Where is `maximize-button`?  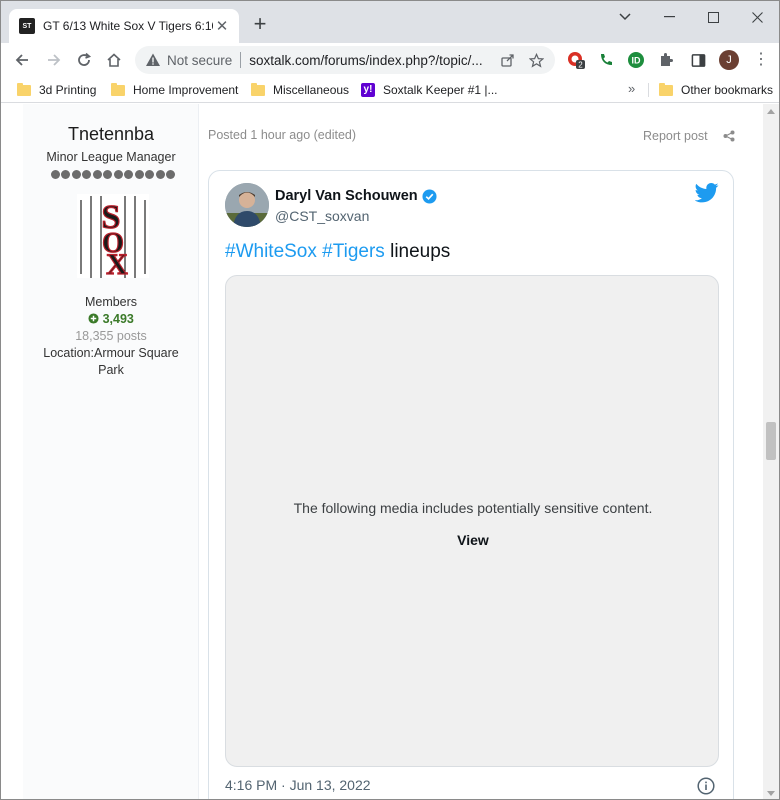 maximize-button is located at coordinates (713, 17).